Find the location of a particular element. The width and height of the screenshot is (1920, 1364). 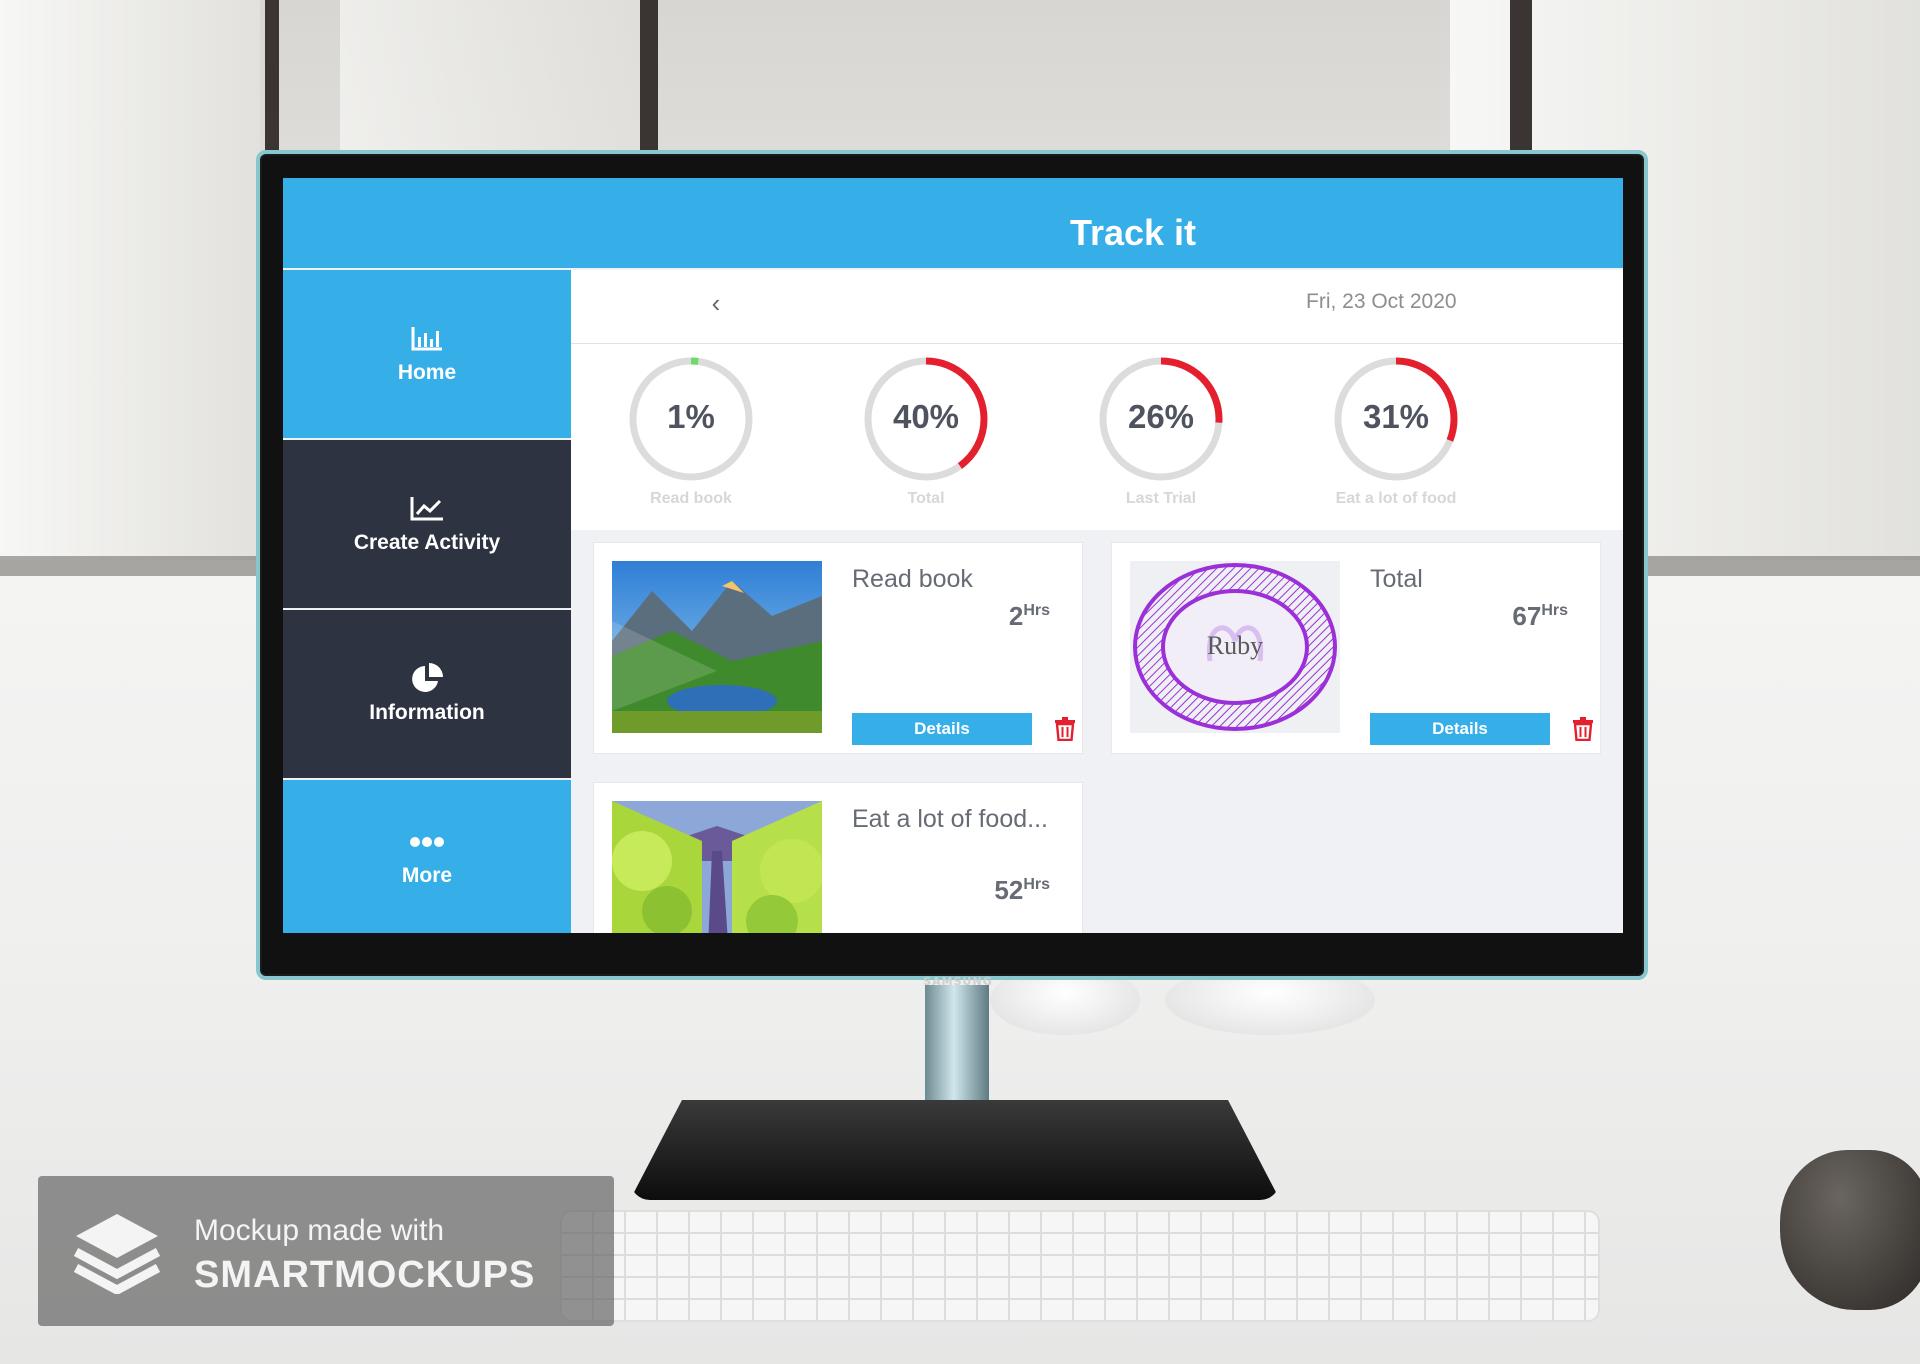

mouse is located at coordinates (1850, 1230).